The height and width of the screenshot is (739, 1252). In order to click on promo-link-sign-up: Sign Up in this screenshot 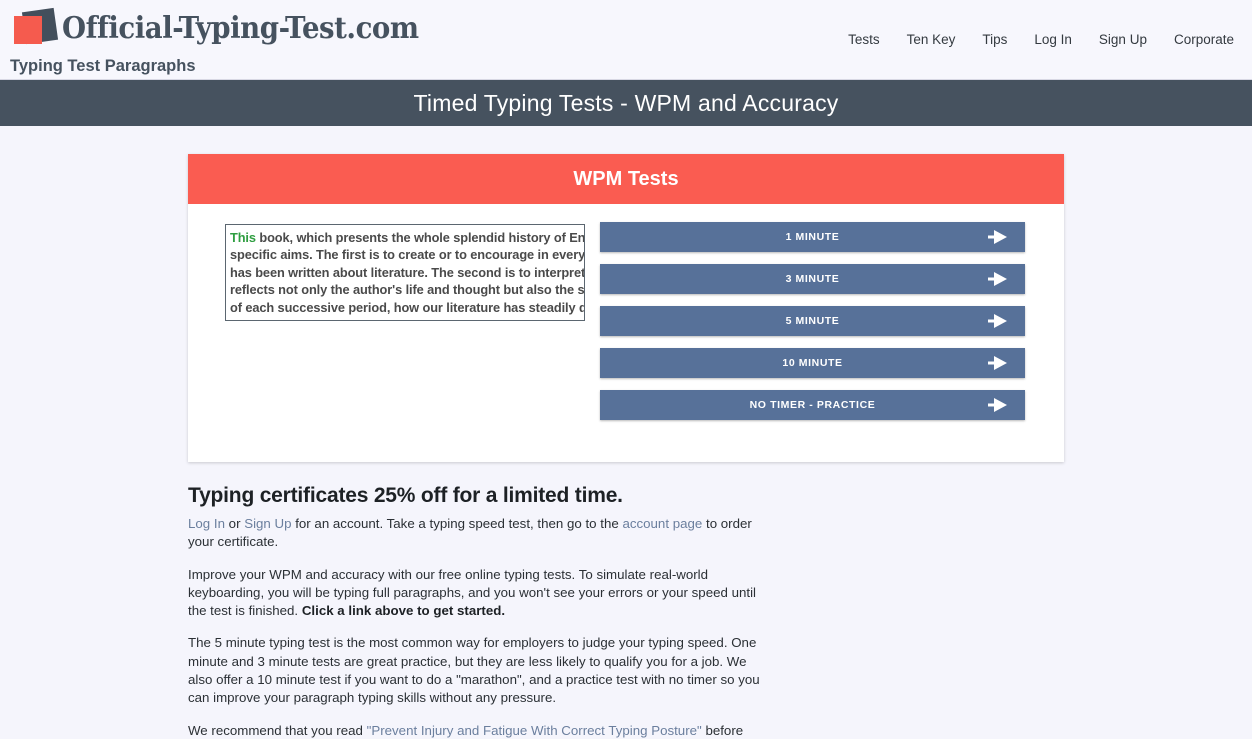, I will do `click(267, 523)`.